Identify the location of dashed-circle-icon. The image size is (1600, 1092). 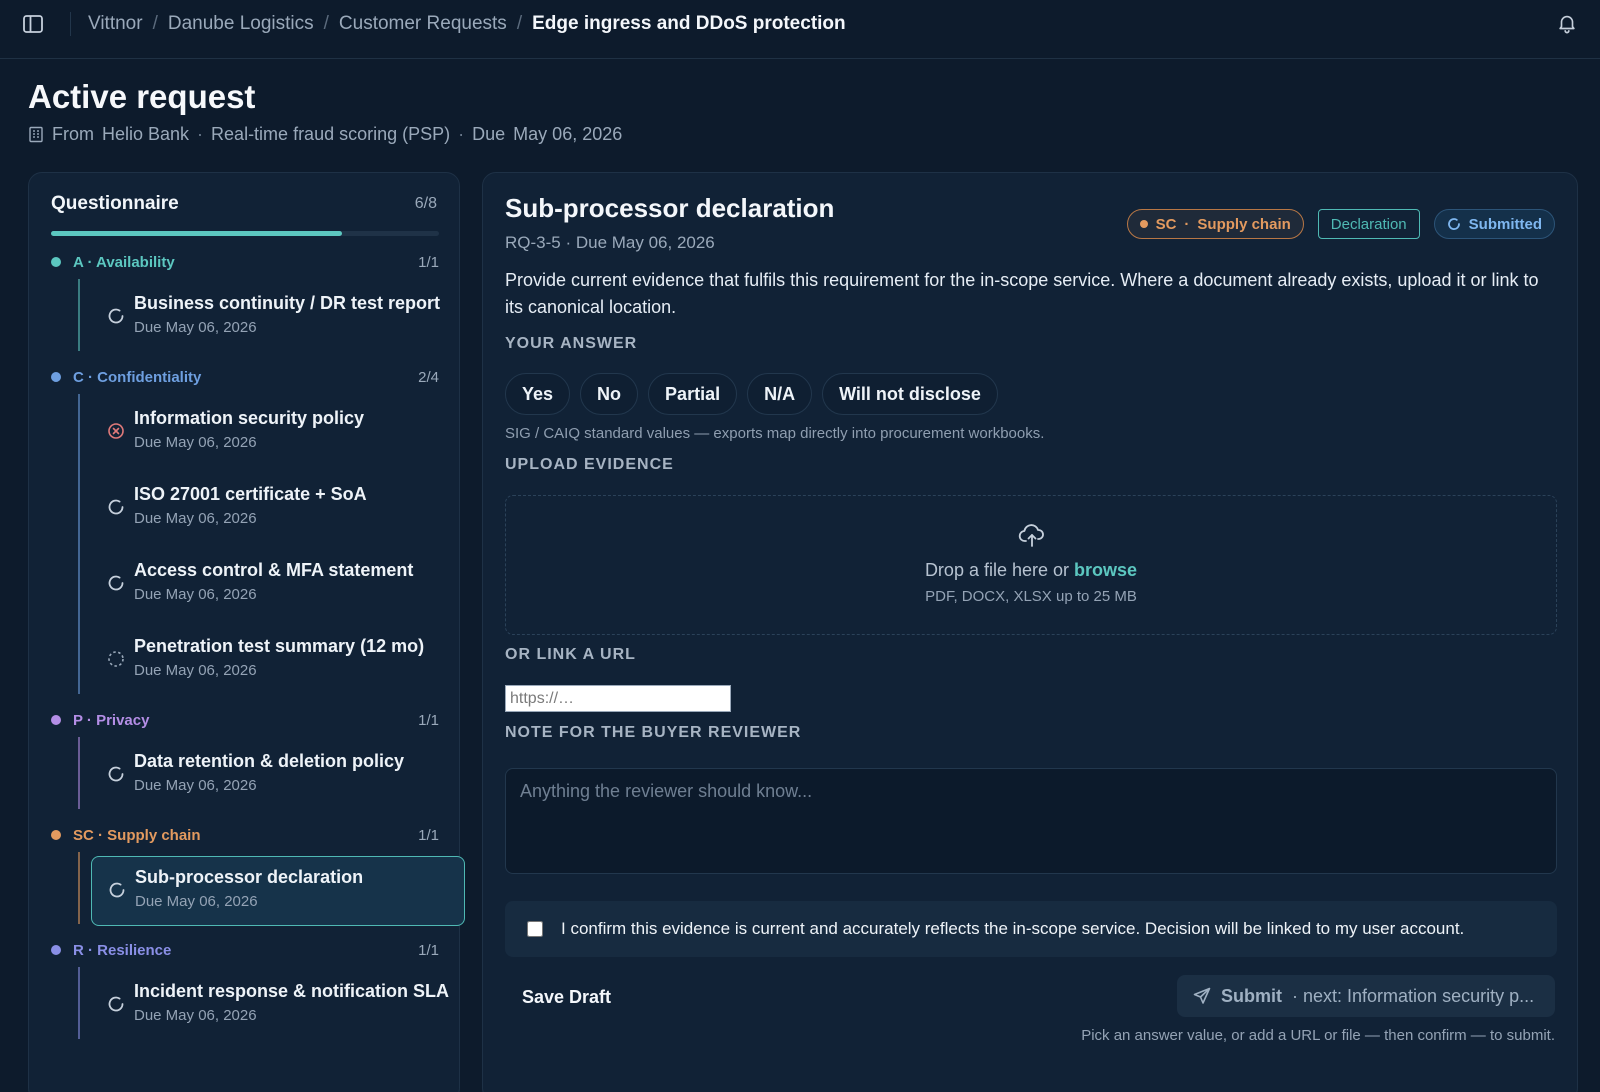
(116, 659).